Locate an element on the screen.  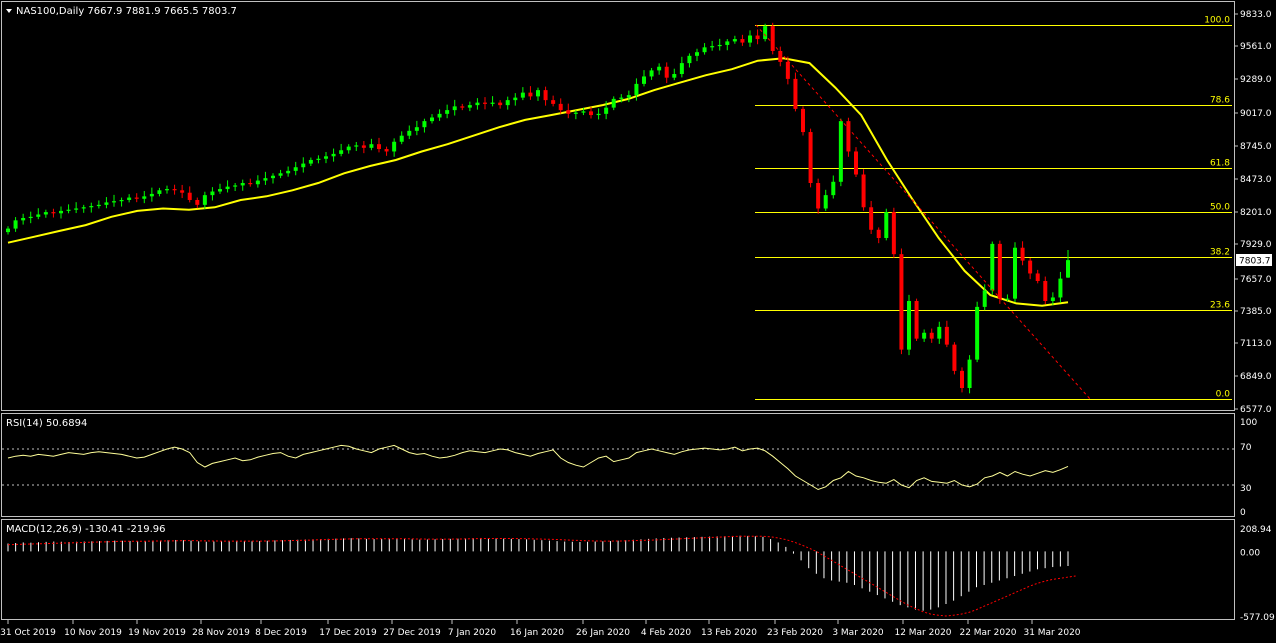
x-tick-label: 26 Jan 2020 is located at coordinates (603, 633).